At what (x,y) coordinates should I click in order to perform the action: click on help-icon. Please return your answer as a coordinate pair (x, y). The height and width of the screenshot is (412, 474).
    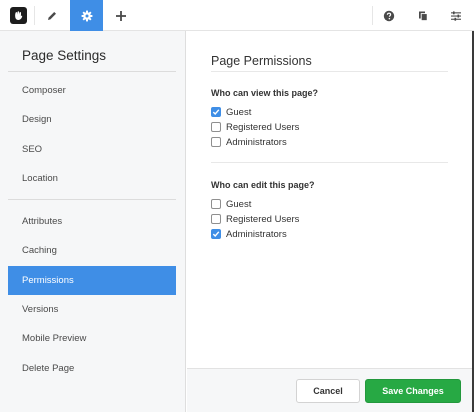
    Looking at the image, I should click on (389, 15).